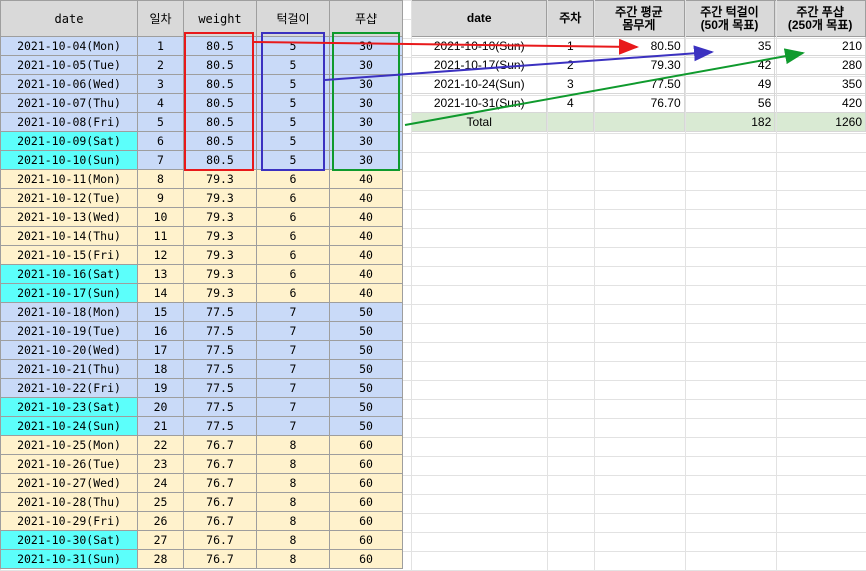 This screenshot has height=571, width=866. What do you see at coordinates (69, 198) in the screenshot?
I see `cell-date: 2021-10-12(Tue)` at bounding box center [69, 198].